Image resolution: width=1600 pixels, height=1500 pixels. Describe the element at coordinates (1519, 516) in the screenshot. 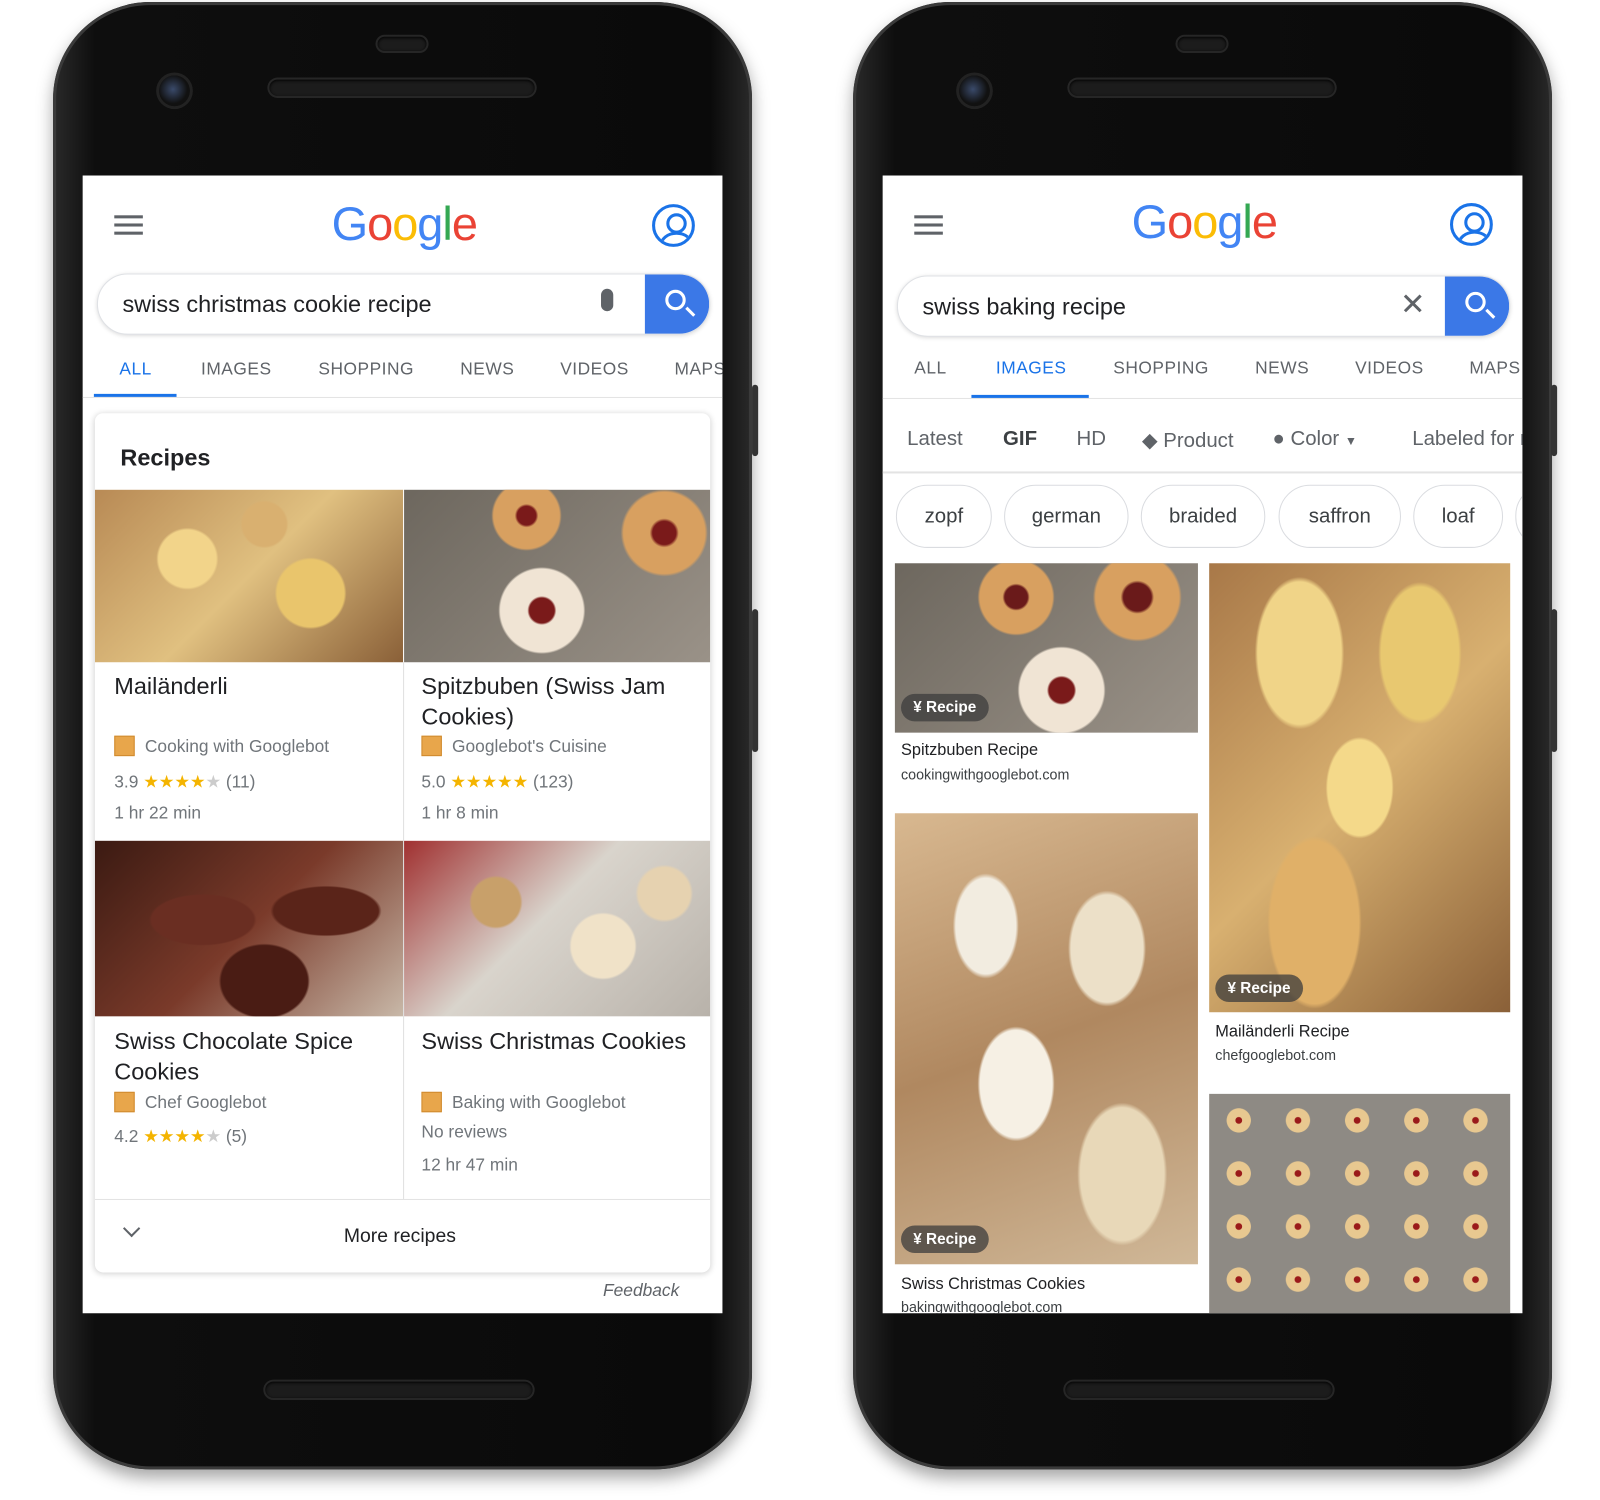

I see `chip-more` at that location.